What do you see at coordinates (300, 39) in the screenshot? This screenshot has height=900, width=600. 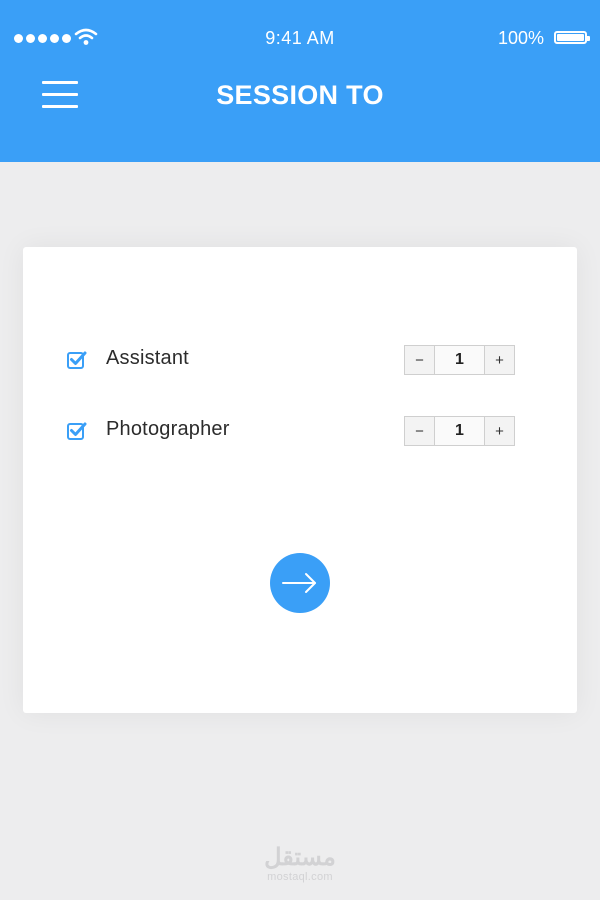 I see `status-bar: 9:41 AM 100%` at bounding box center [300, 39].